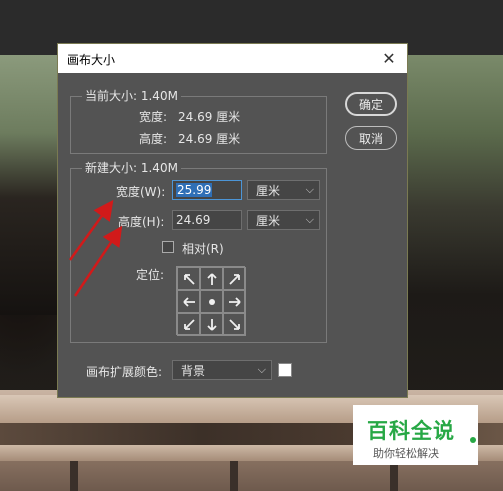 The height and width of the screenshot is (491, 503). I want to click on arrow-n-icon, so click(211, 278).